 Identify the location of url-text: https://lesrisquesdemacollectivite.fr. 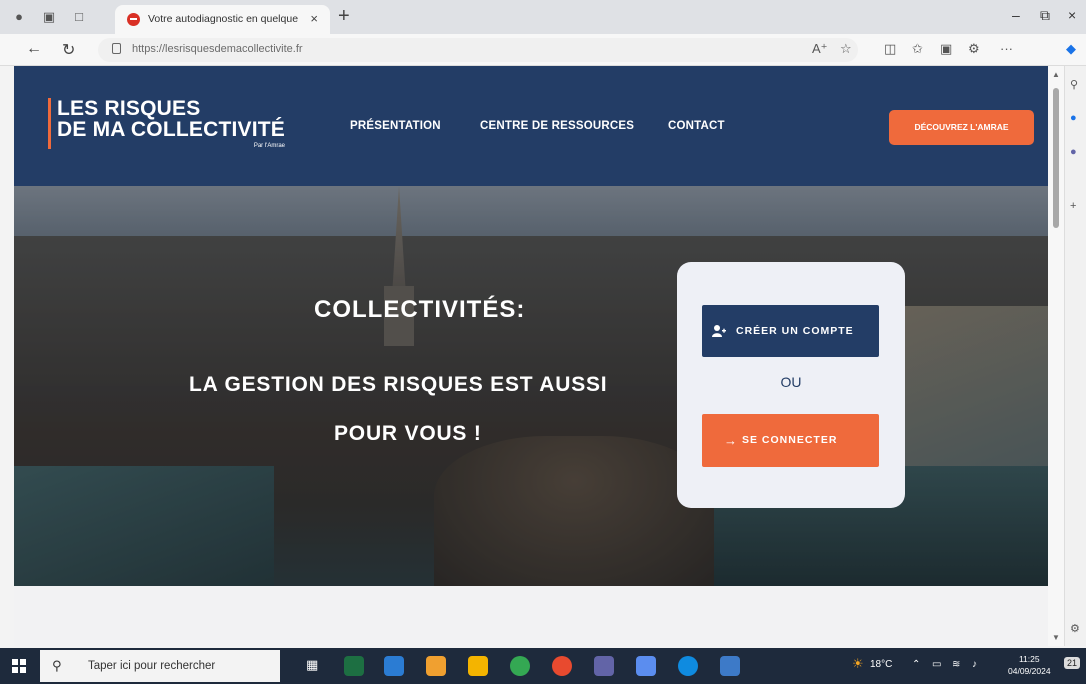
(217, 49).